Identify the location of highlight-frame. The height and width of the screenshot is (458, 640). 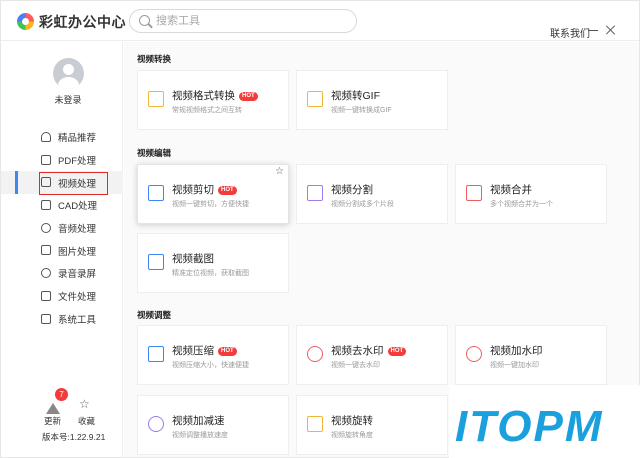
(73, 183).